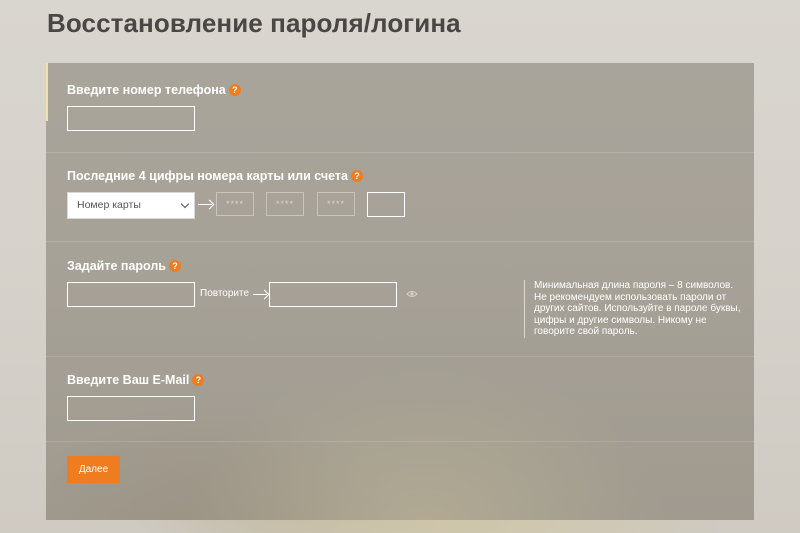  I want to click on phone-label-text: Введите номер телефона, so click(146, 90).